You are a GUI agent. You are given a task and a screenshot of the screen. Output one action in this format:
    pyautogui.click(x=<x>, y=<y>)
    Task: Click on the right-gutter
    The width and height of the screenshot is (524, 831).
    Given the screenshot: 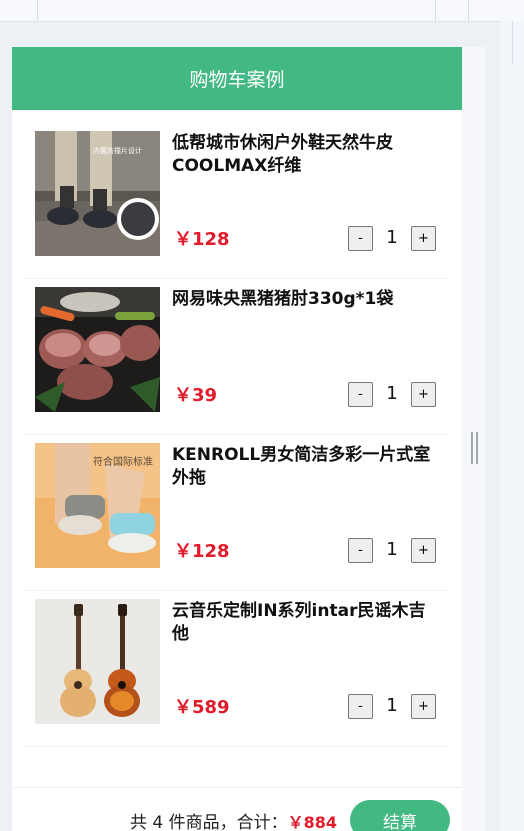 What is the action you would take?
    pyautogui.click(x=512, y=426)
    